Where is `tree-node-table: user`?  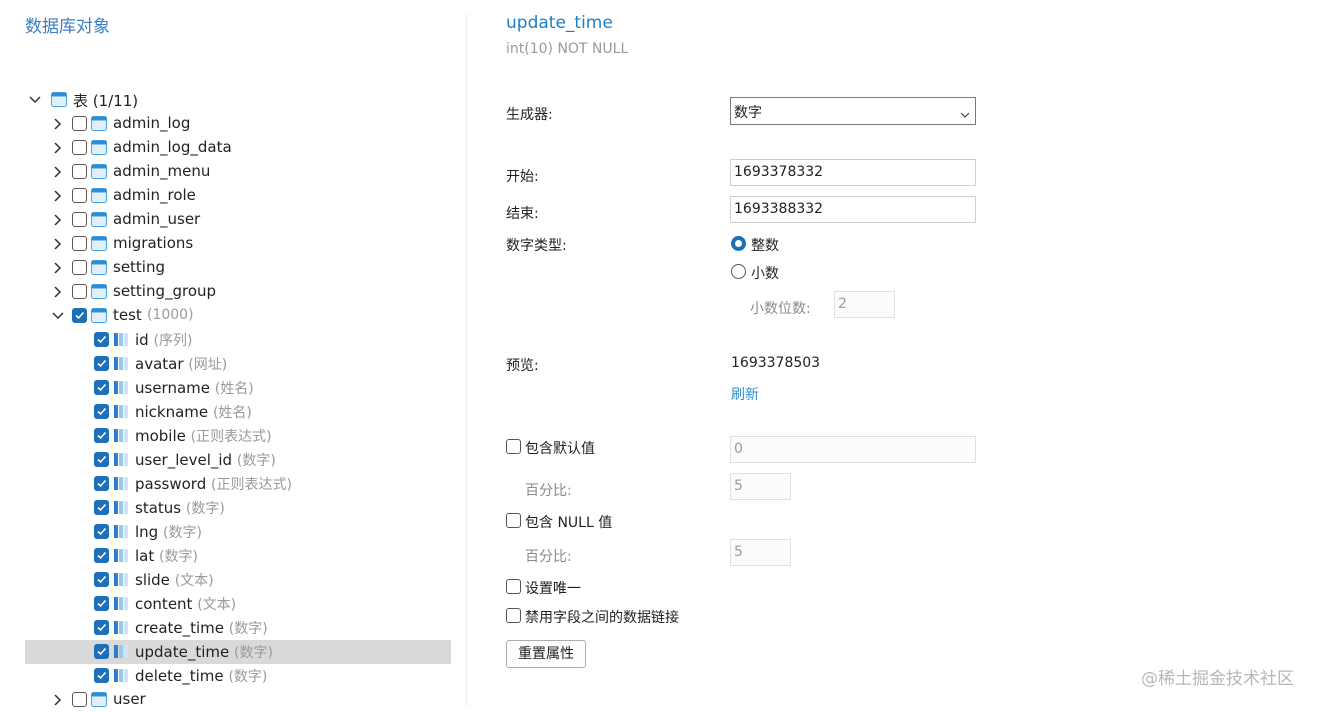 tree-node-table: user is located at coordinates (238, 700).